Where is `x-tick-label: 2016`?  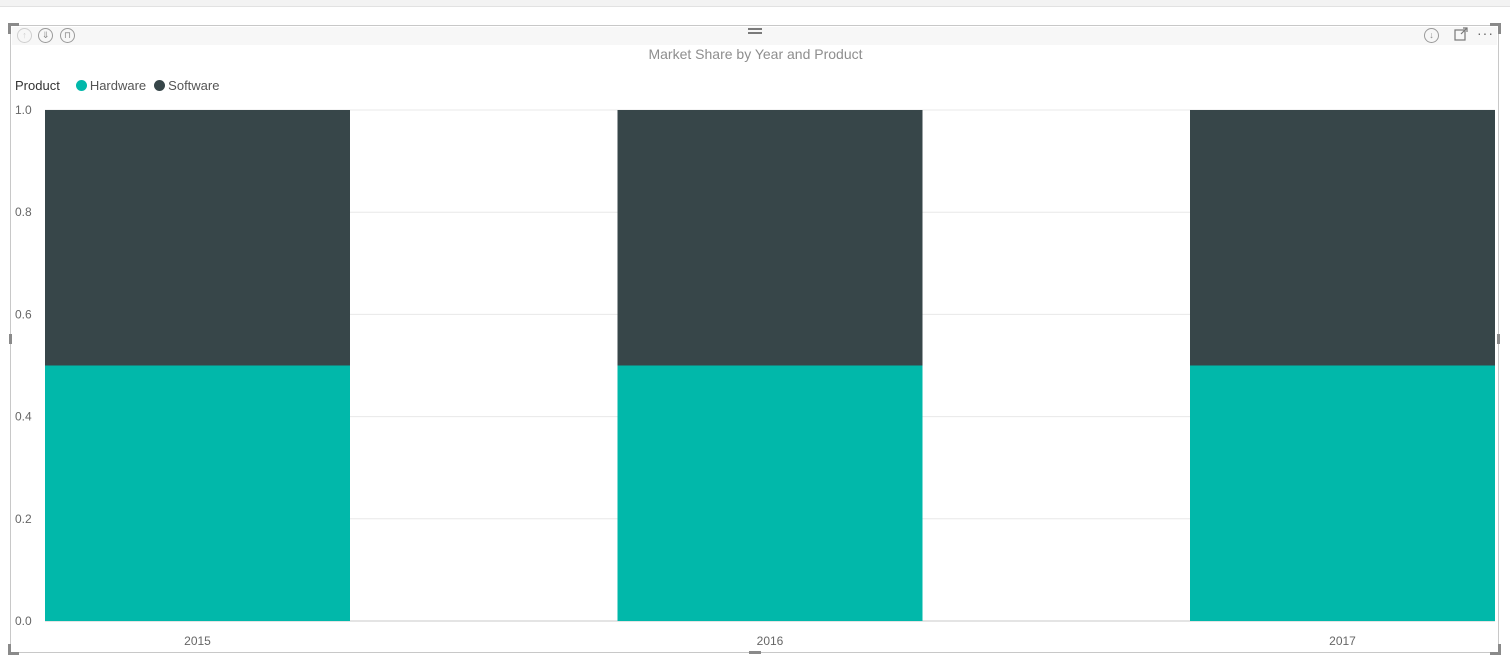 x-tick-label: 2016 is located at coordinates (770, 641).